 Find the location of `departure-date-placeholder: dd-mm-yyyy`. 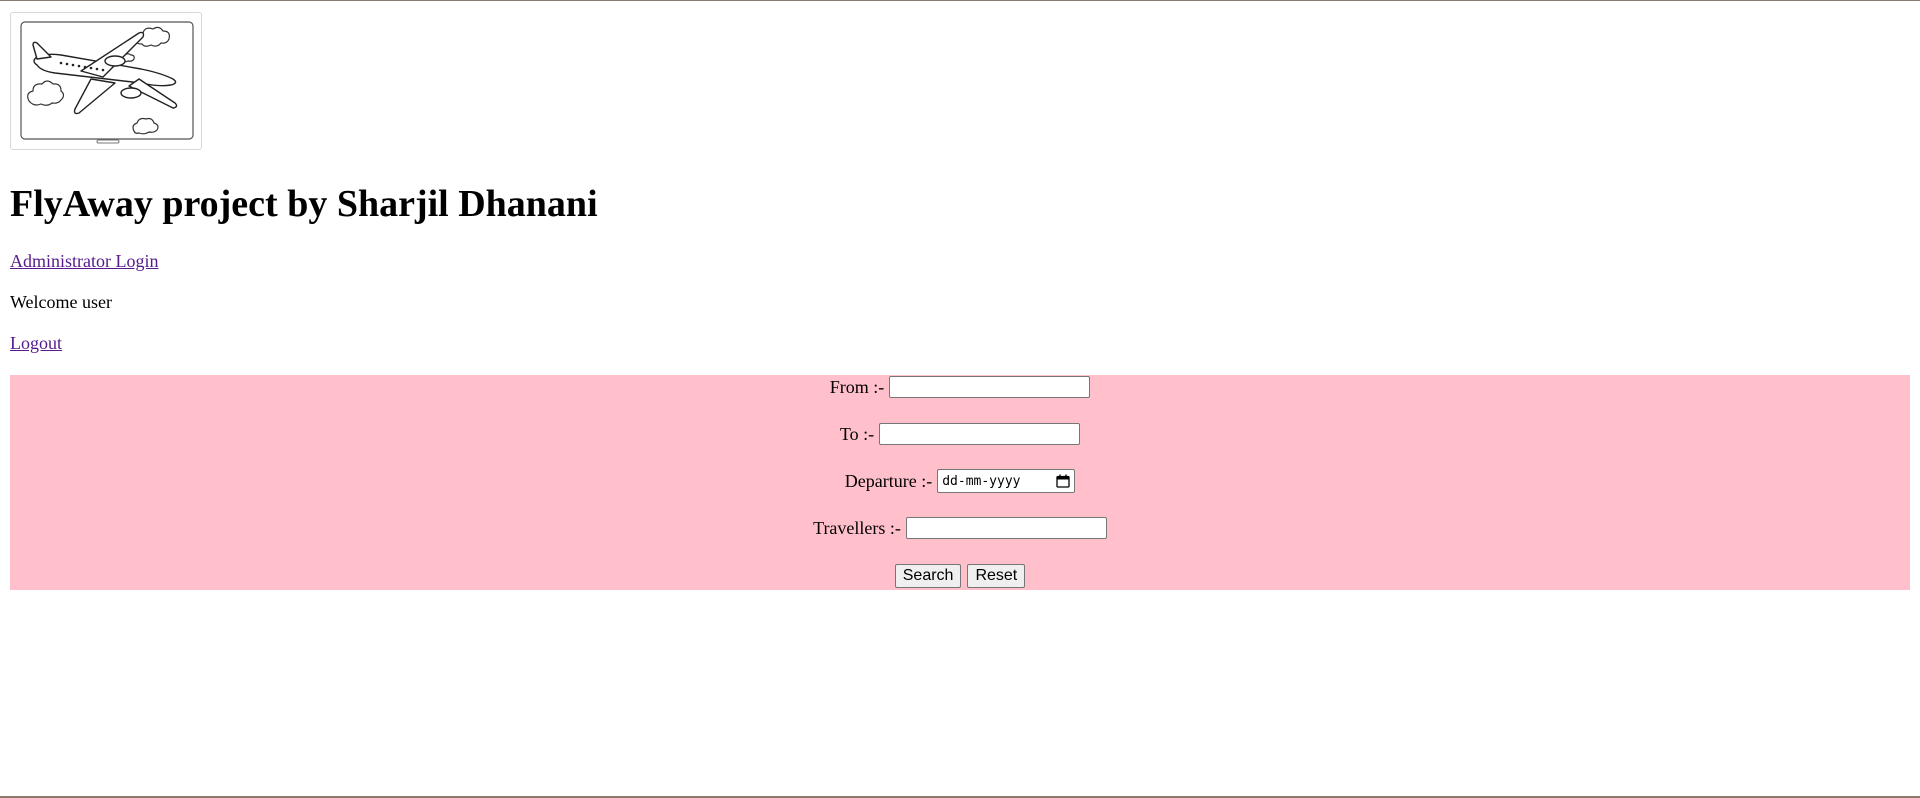

departure-date-placeholder: dd-mm-yyyy is located at coordinates (981, 481).